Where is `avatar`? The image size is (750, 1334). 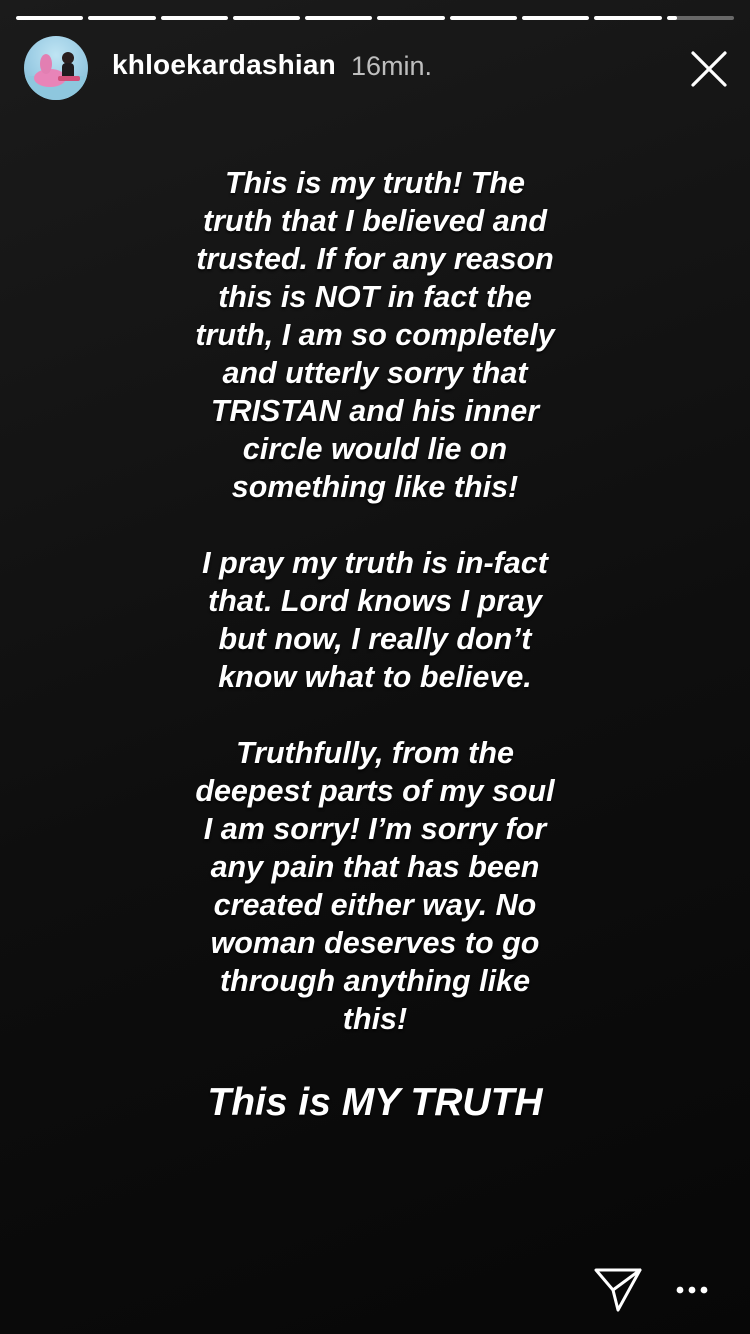
avatar is located at coordinates (56, 68).